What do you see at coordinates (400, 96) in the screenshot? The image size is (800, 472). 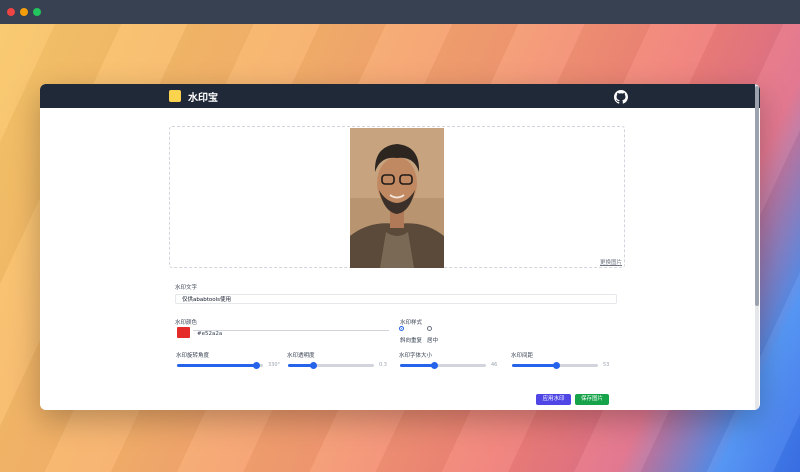 I see `top-navbar: 水印宝` at bounding box center [400, 96].